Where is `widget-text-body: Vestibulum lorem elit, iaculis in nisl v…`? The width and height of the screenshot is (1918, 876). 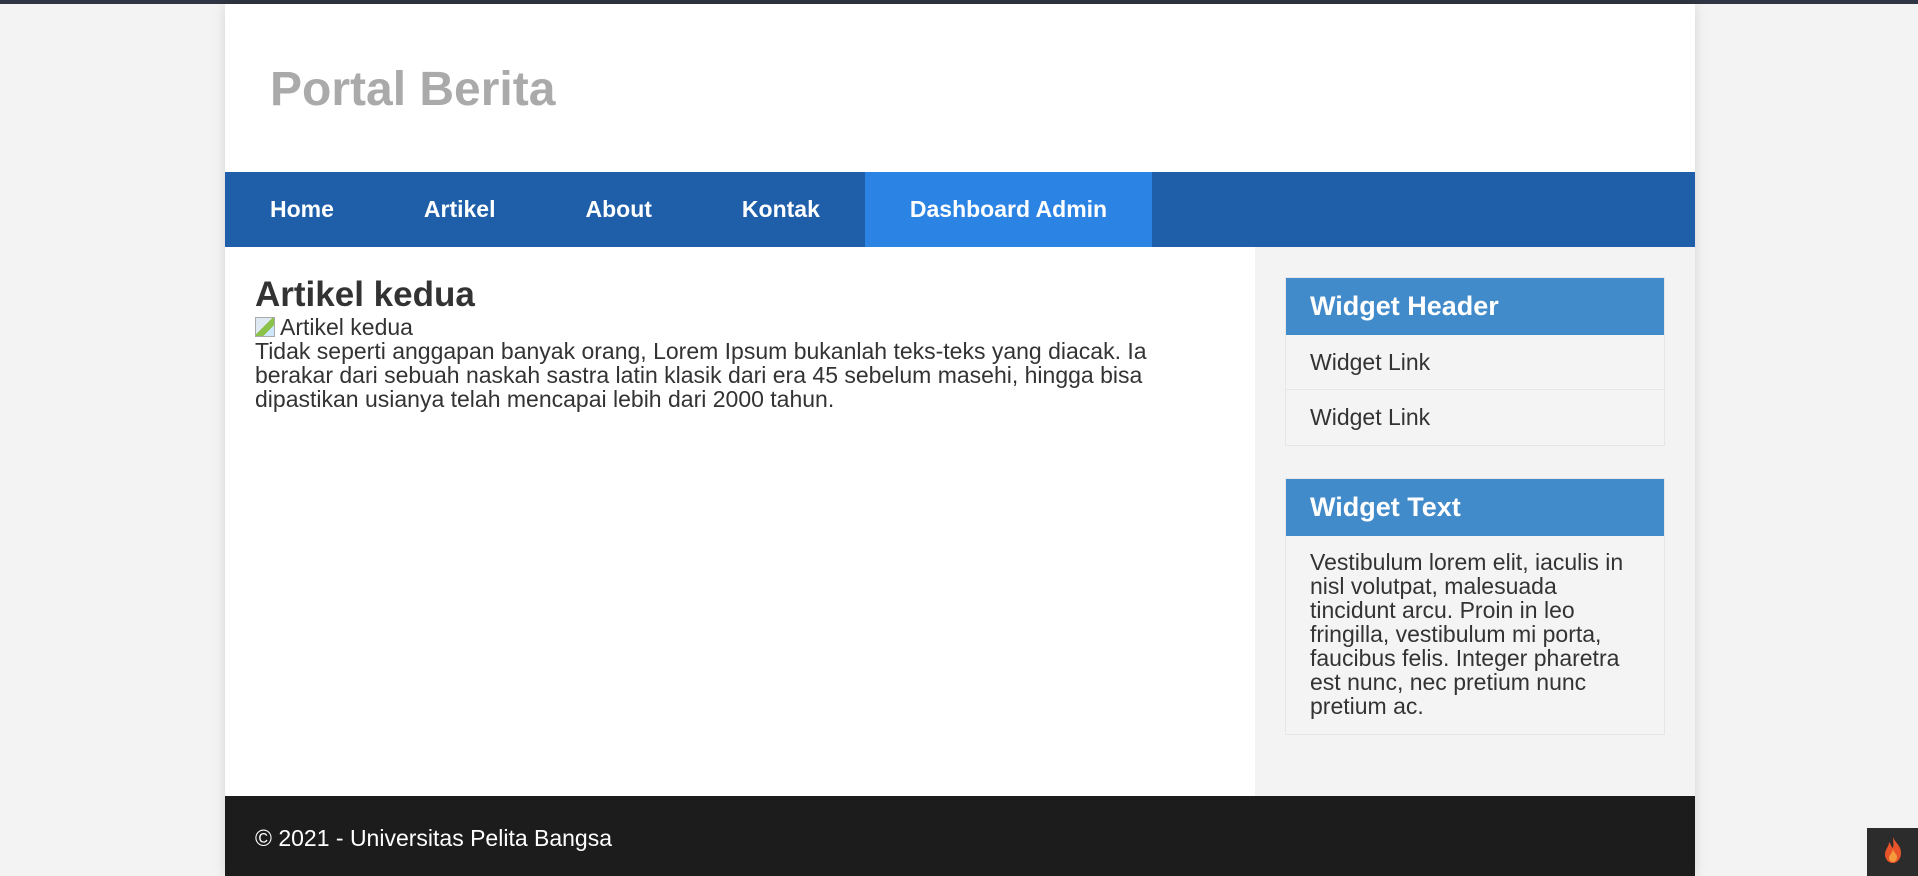
widget-text-body: Vestibulum lorem elit, iaculis in nisl v… is located at coordinates (1467, 634).